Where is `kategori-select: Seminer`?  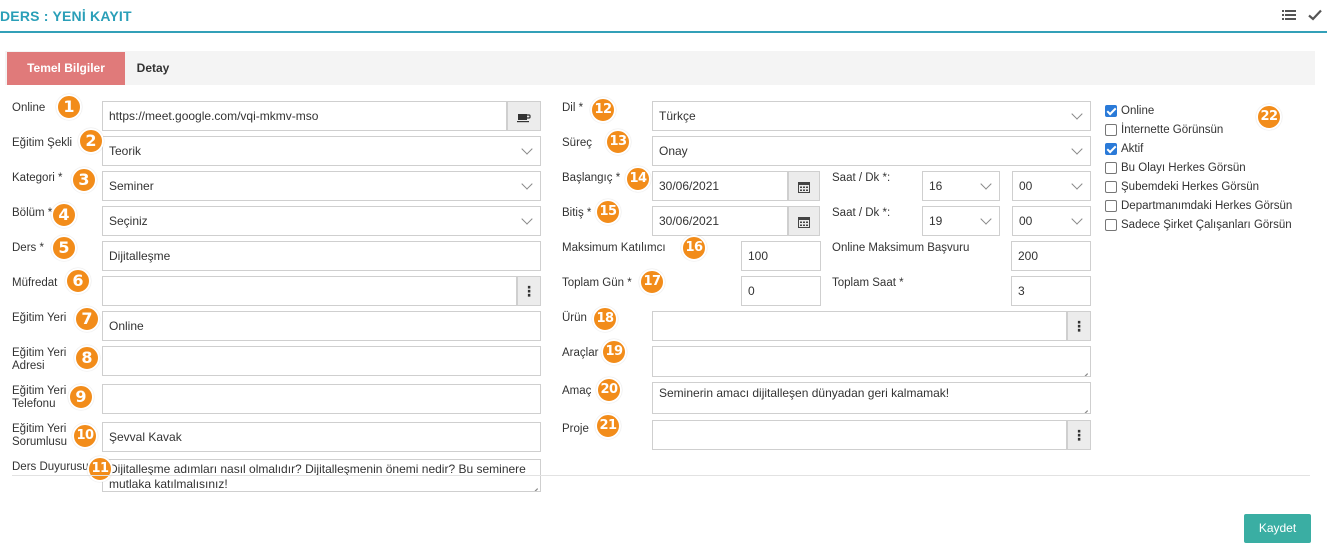 kategori-select: Seminer is located at coordinates (321, 186).